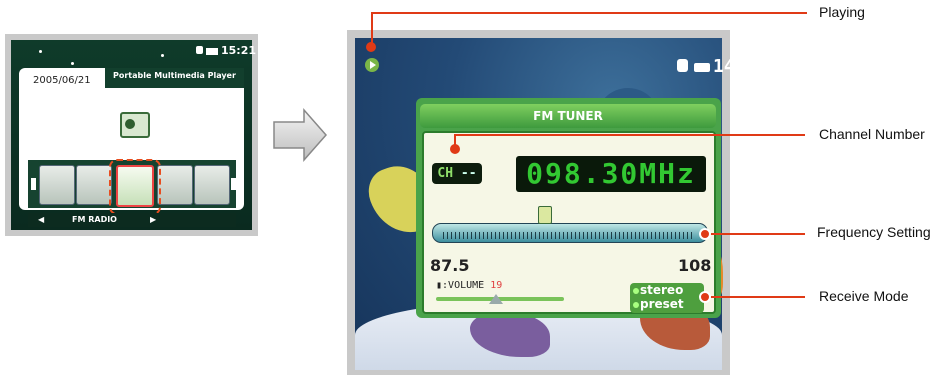 The height and width of the screenshot is (378, 946). I want to click on frequency-display: 098.30MHz, so click(611, 174).